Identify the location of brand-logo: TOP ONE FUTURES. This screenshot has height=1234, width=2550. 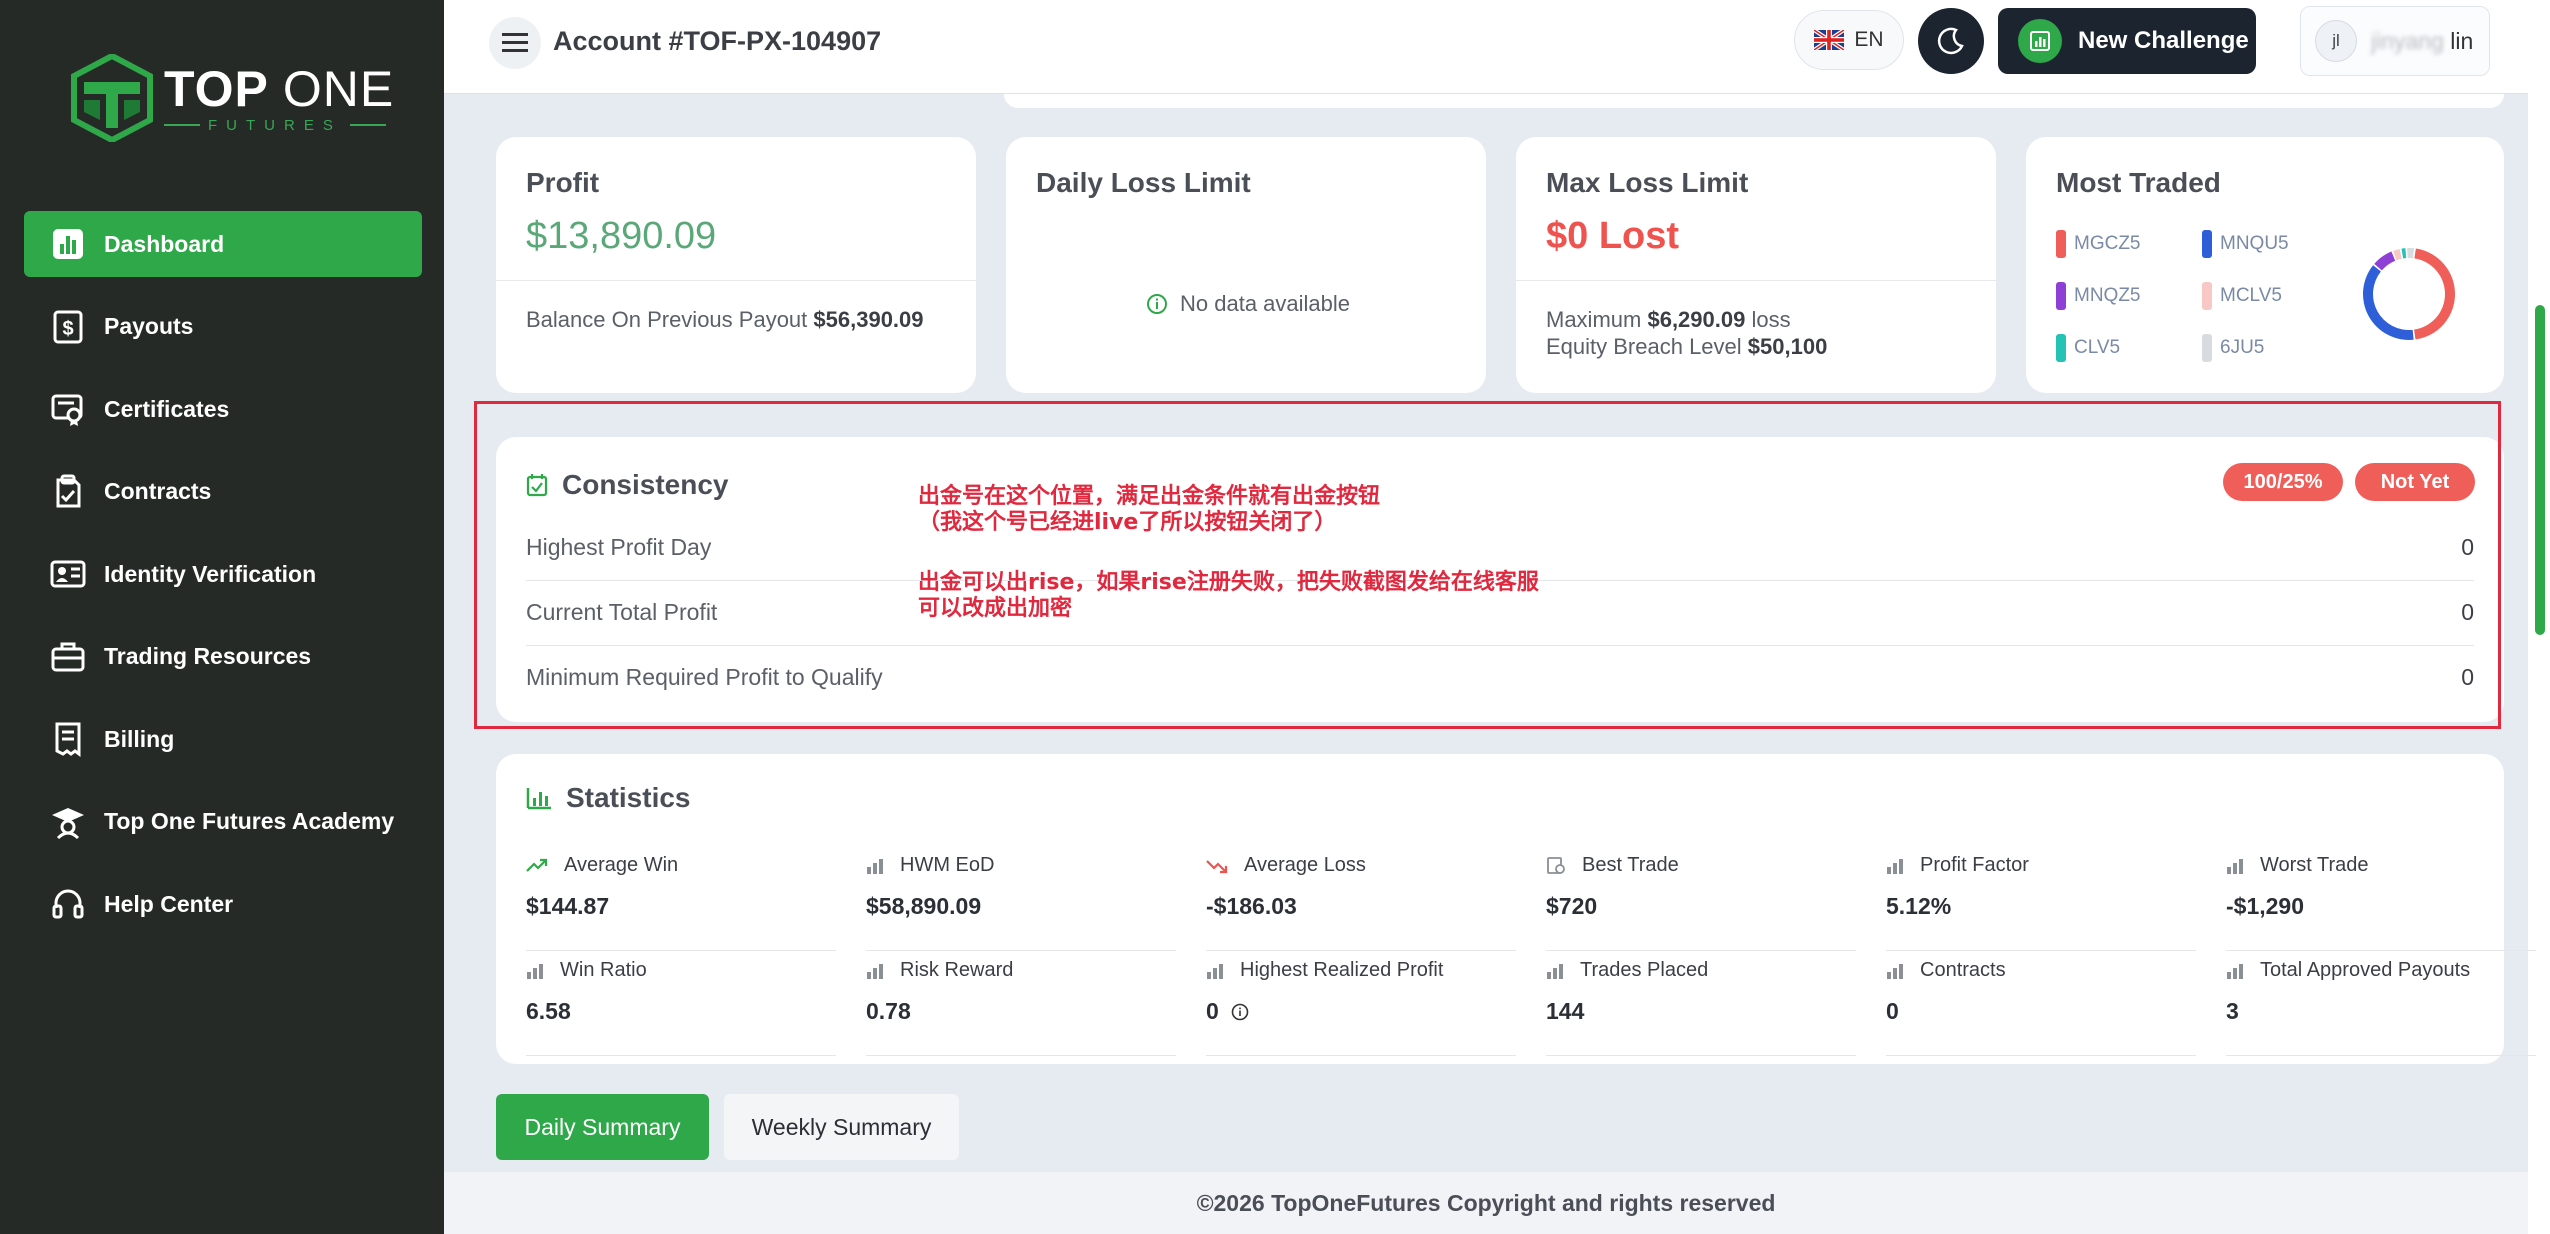
(232, 98).